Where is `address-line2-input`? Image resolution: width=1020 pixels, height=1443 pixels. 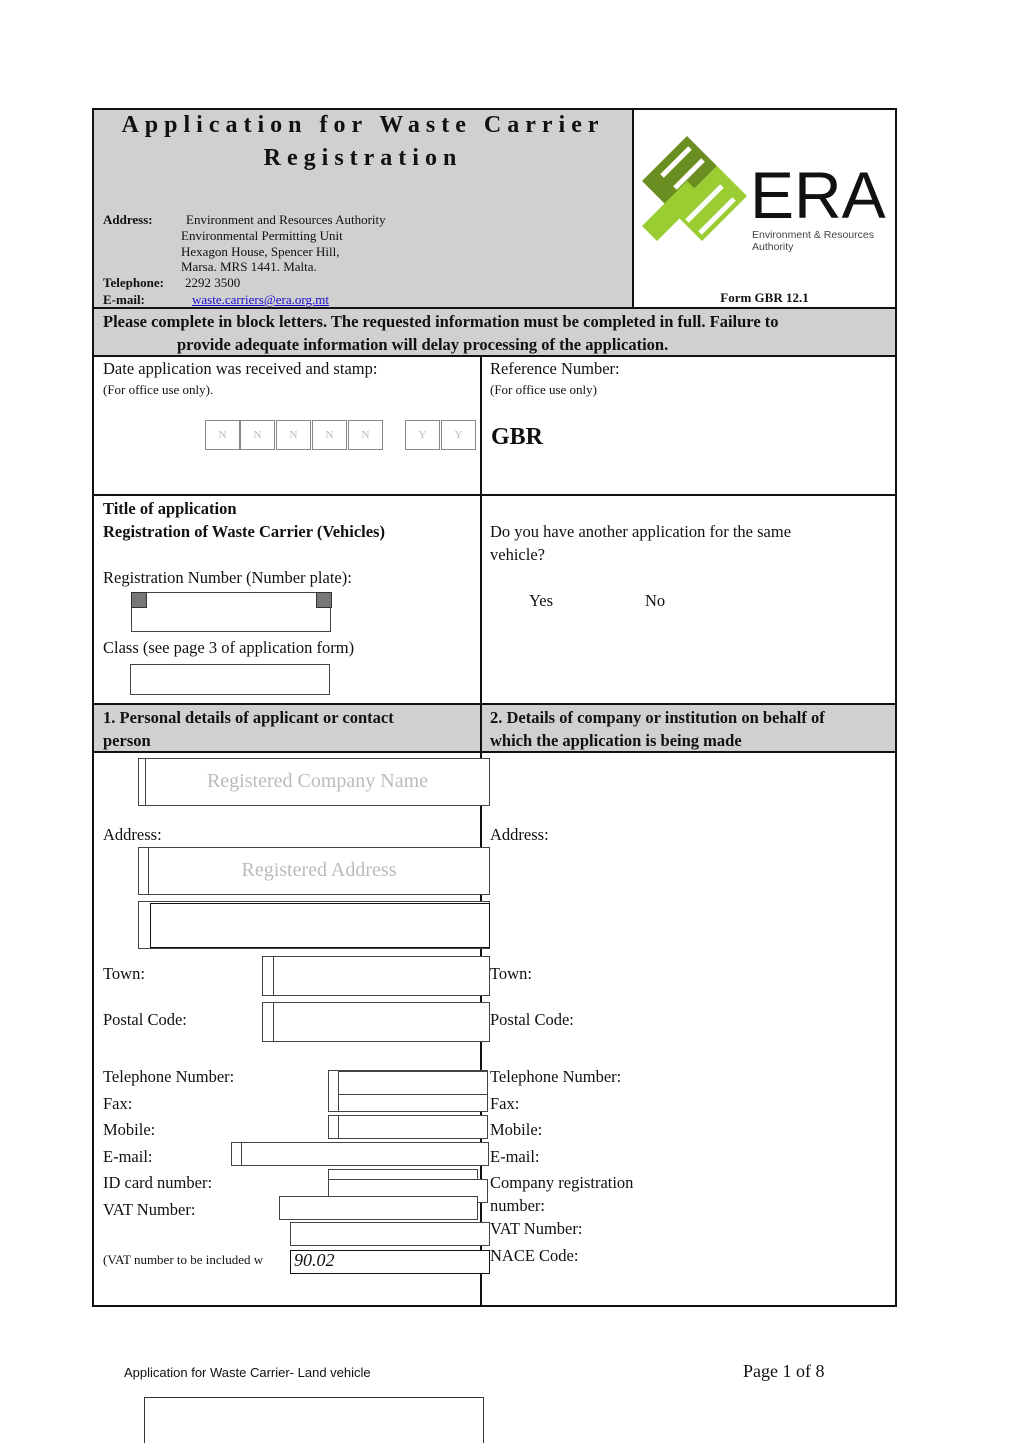 address-line2-input is located at coordinates (320, 925).